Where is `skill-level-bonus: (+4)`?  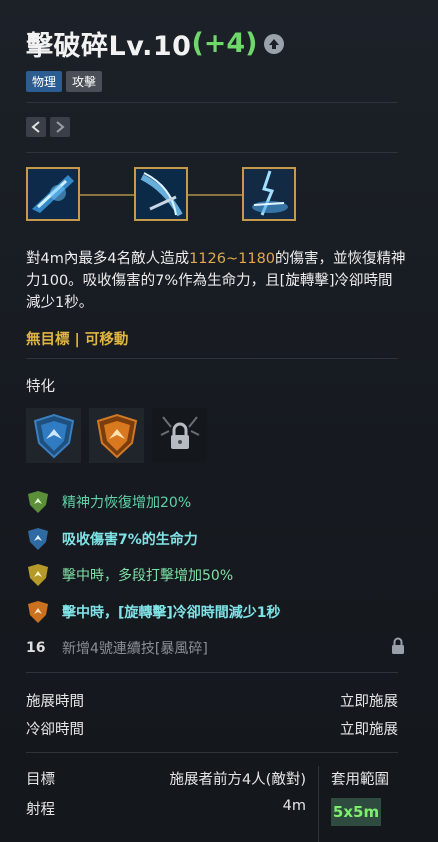 skill-level-bonus: (+4) is located at coordinates (224, 43).